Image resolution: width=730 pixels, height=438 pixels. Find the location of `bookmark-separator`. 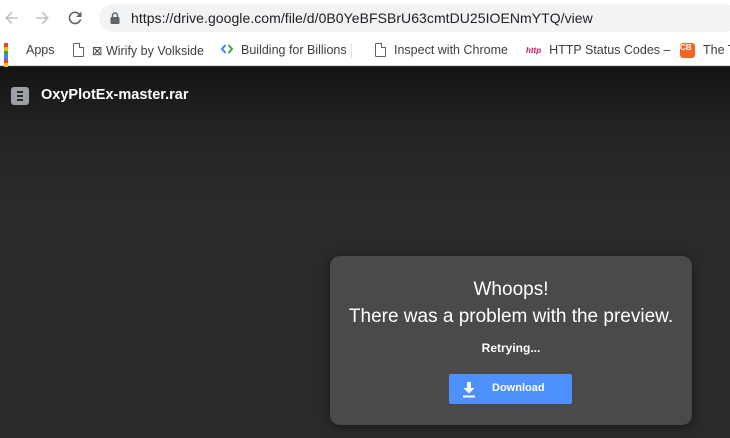

bookmark-separator is located at coordinates (351, 51).